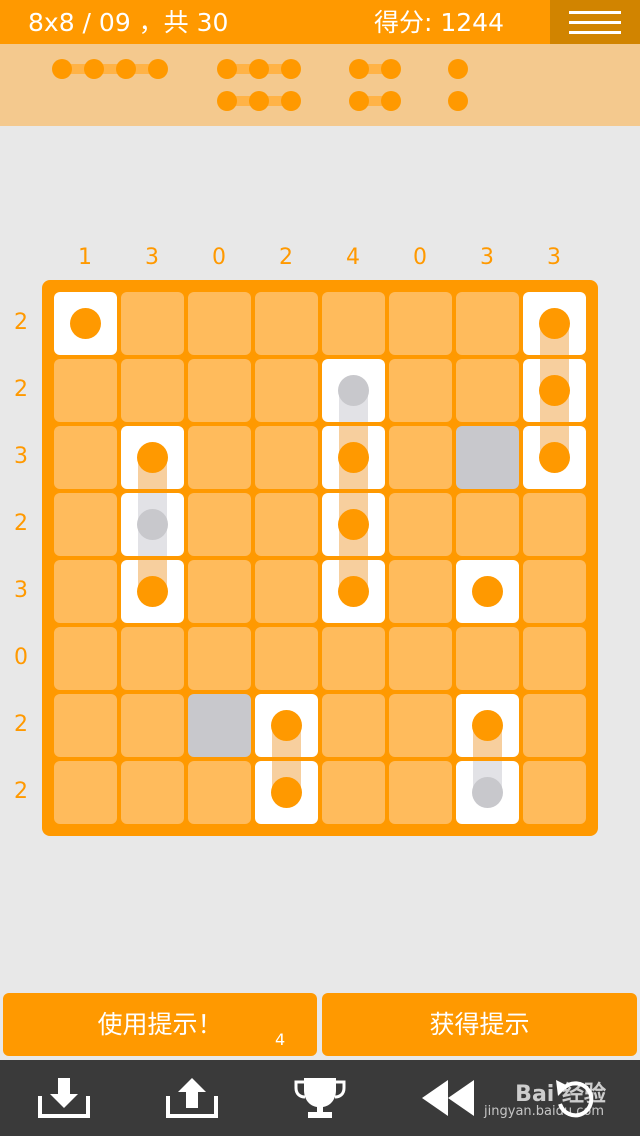 The image size is (640, 1136). What do you see at coordinates (448, 1098) in the screenshot?
I see `rewind-icon` at bounding box center [448, 1098].